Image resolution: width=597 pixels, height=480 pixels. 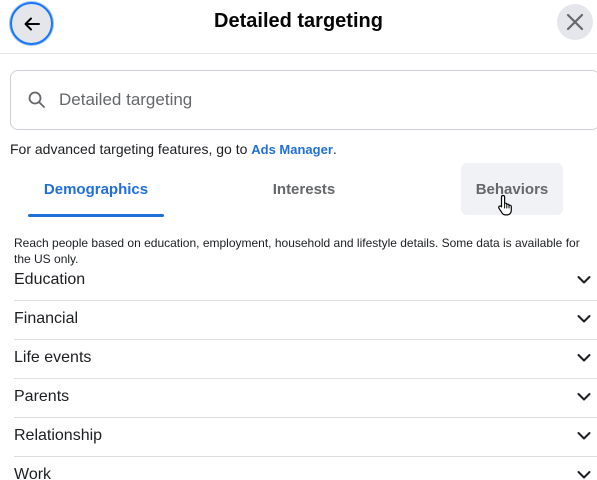 What do you see at coordinates (42, 396) in the screenshot?
I see `category-label: Parents` at bounding box center [42, 396].